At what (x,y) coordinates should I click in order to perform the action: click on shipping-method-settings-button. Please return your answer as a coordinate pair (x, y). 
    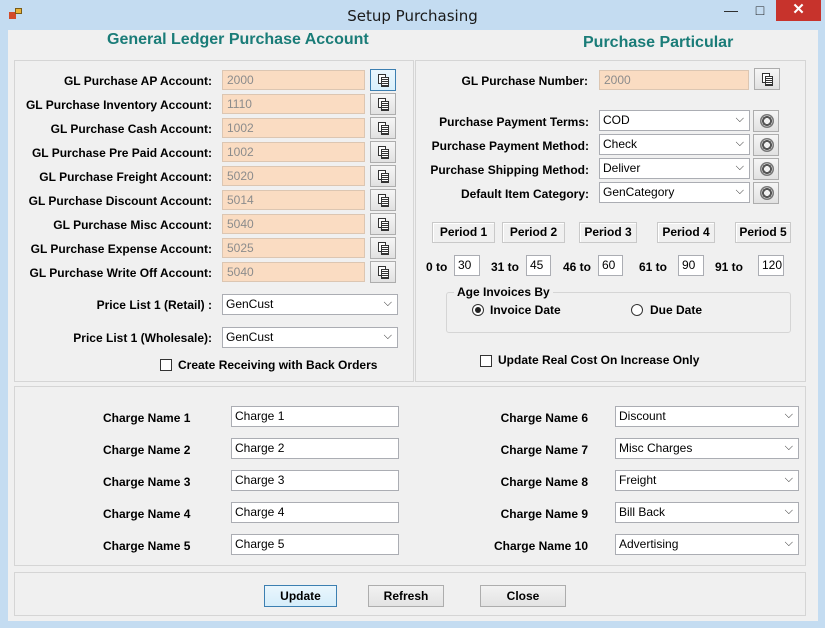
    Looking at the image, I should click on (766, 169).